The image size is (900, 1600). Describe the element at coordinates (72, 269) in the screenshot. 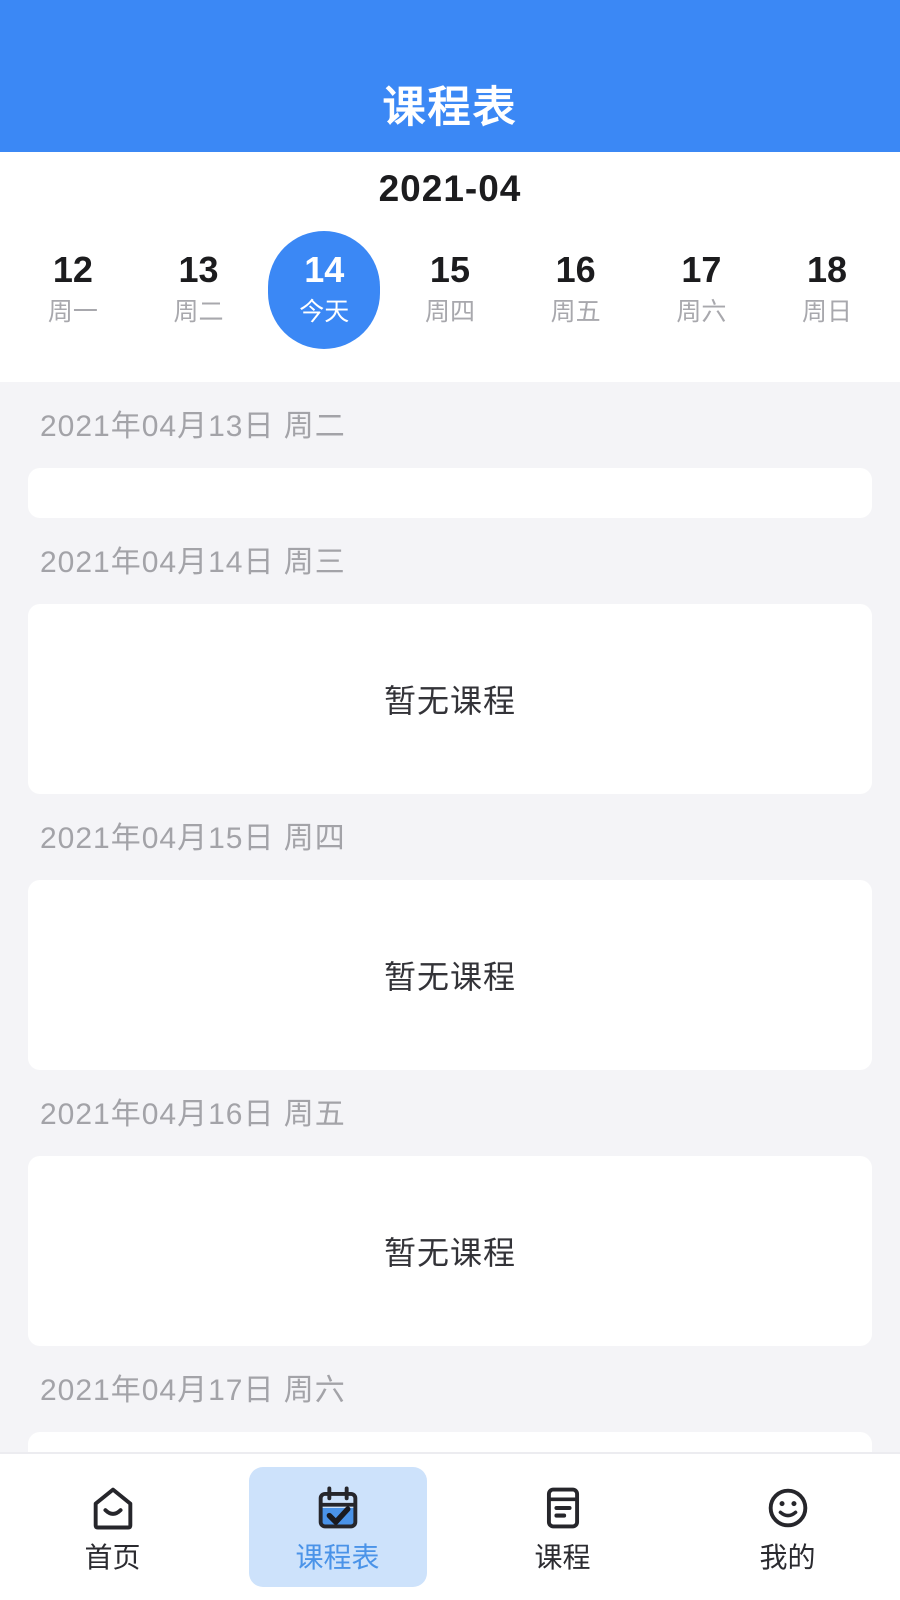

I see `day-number: 12` at that location.